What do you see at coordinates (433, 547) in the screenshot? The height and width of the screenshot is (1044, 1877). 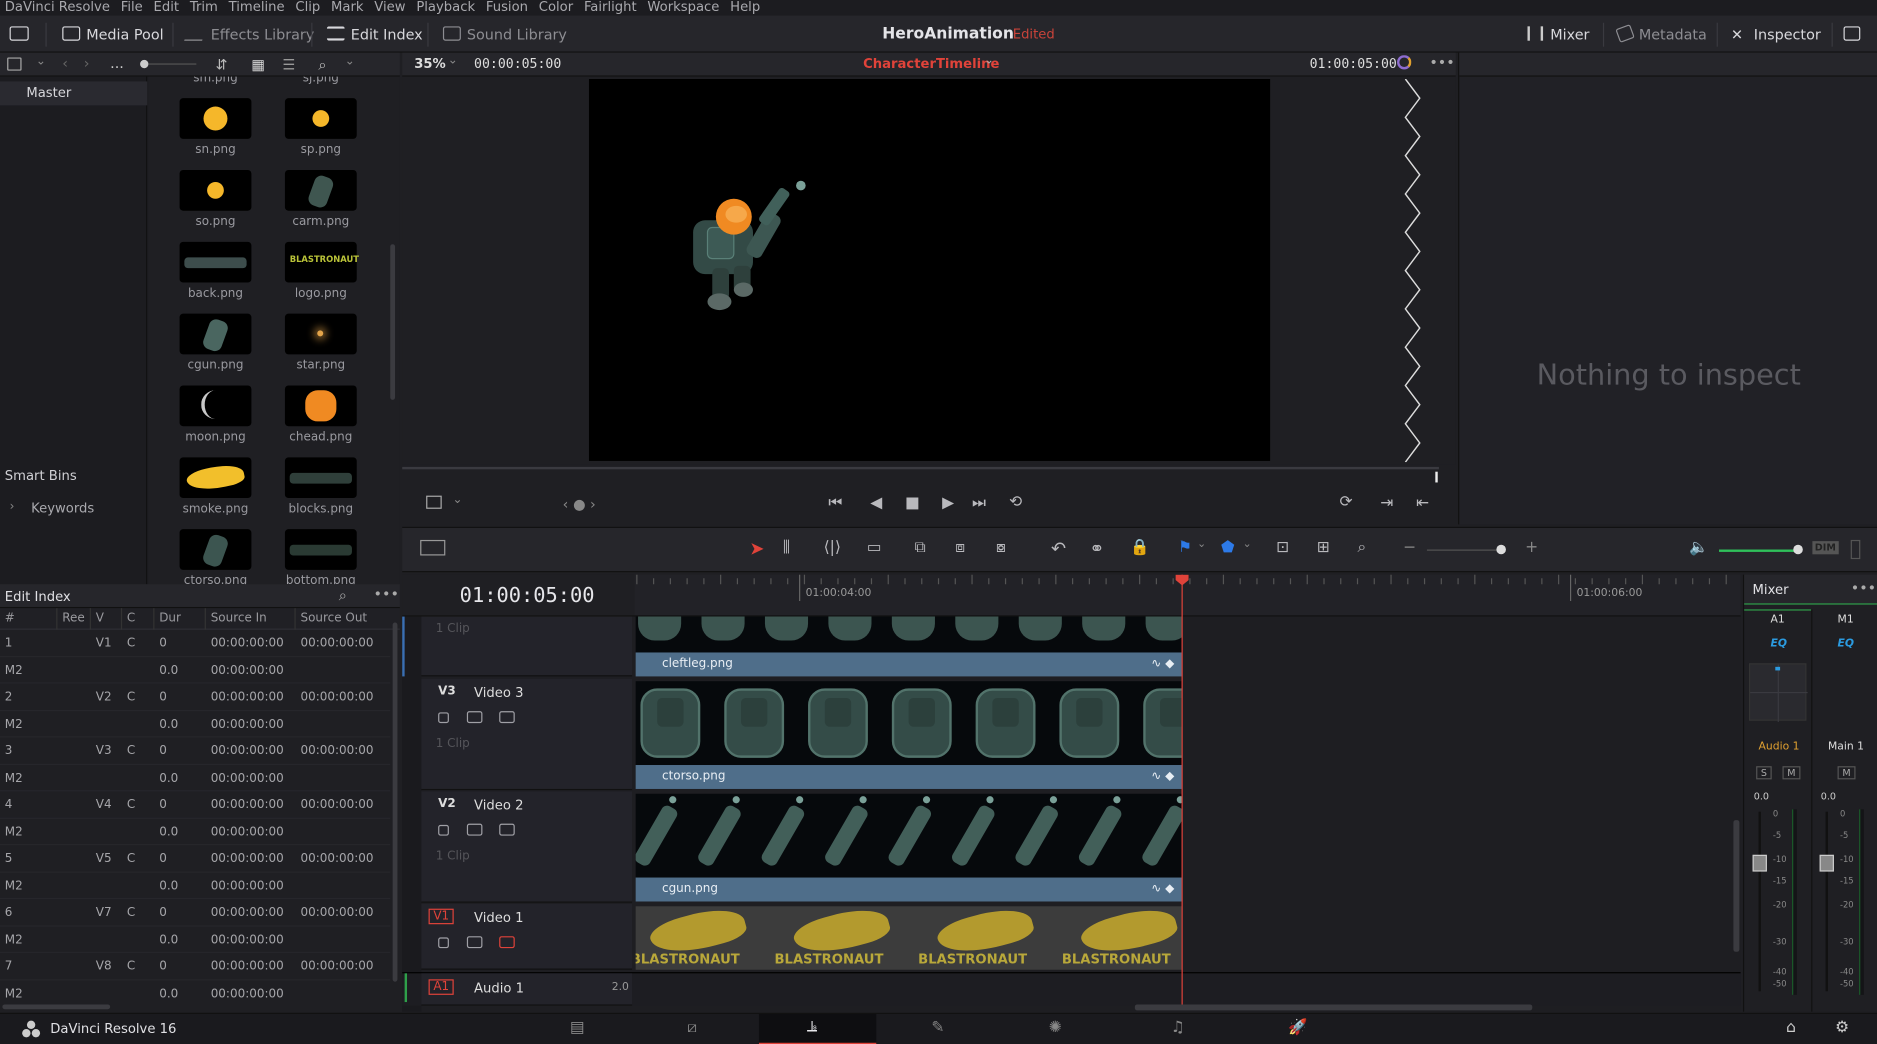 I see `timeline-view-icon` at bounding box center [433, 547].